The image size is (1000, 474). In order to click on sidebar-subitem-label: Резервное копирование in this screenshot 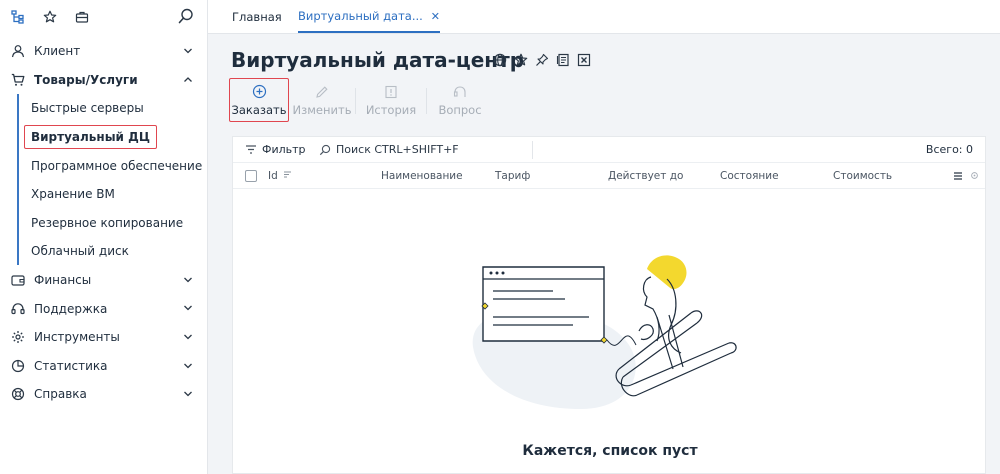, I will do `click(107, 222)`.